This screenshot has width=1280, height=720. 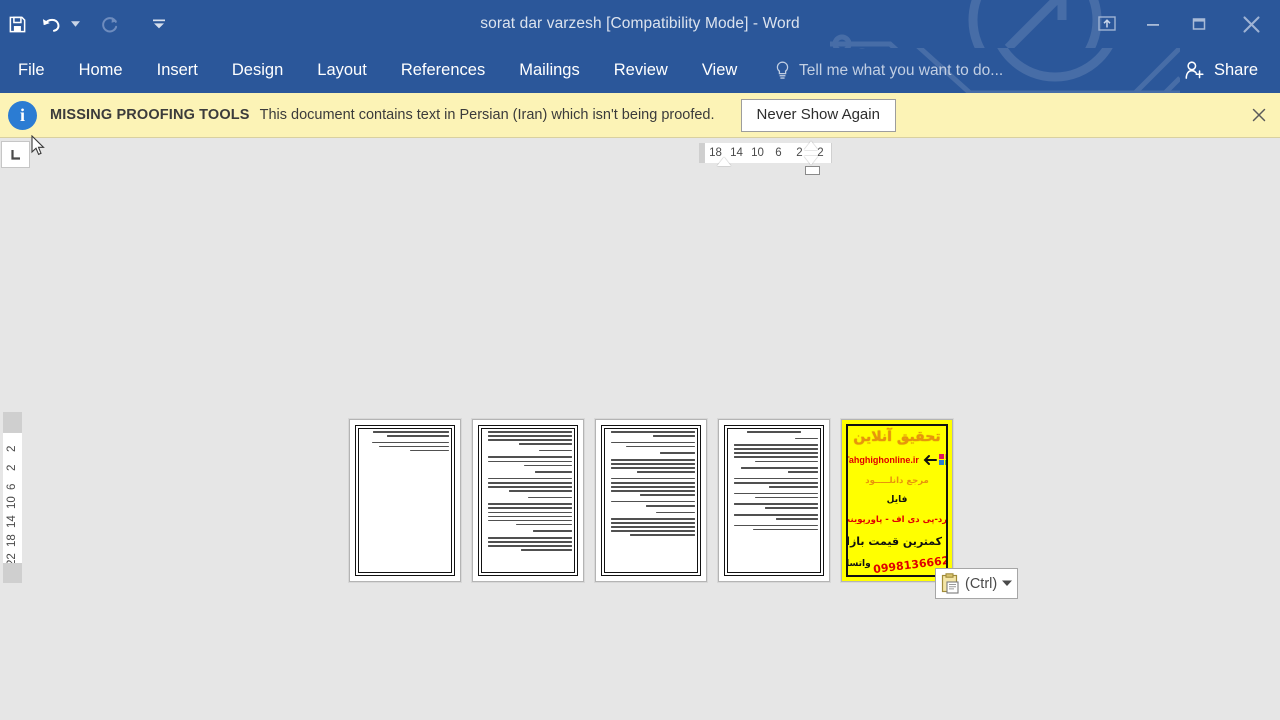 What do you see at coordinates (1259, 115) in the screenshot?
I see `notification-close-button` at bounding box center [1259, 115].